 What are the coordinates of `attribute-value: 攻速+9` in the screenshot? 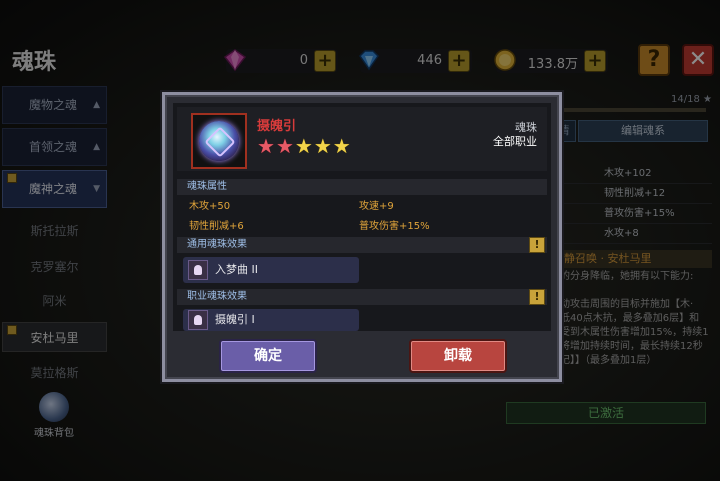 It's located at (376, 206).